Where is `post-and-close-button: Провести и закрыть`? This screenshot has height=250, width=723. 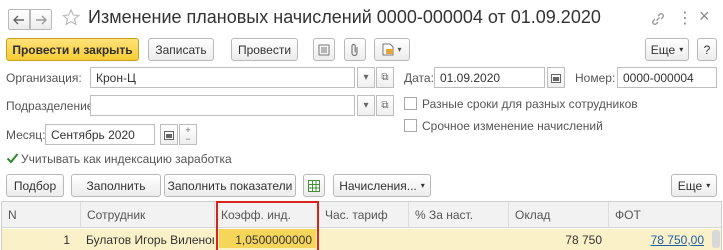
post-and-close-button: Провести и закрыть is located at coordinates (72, 49).